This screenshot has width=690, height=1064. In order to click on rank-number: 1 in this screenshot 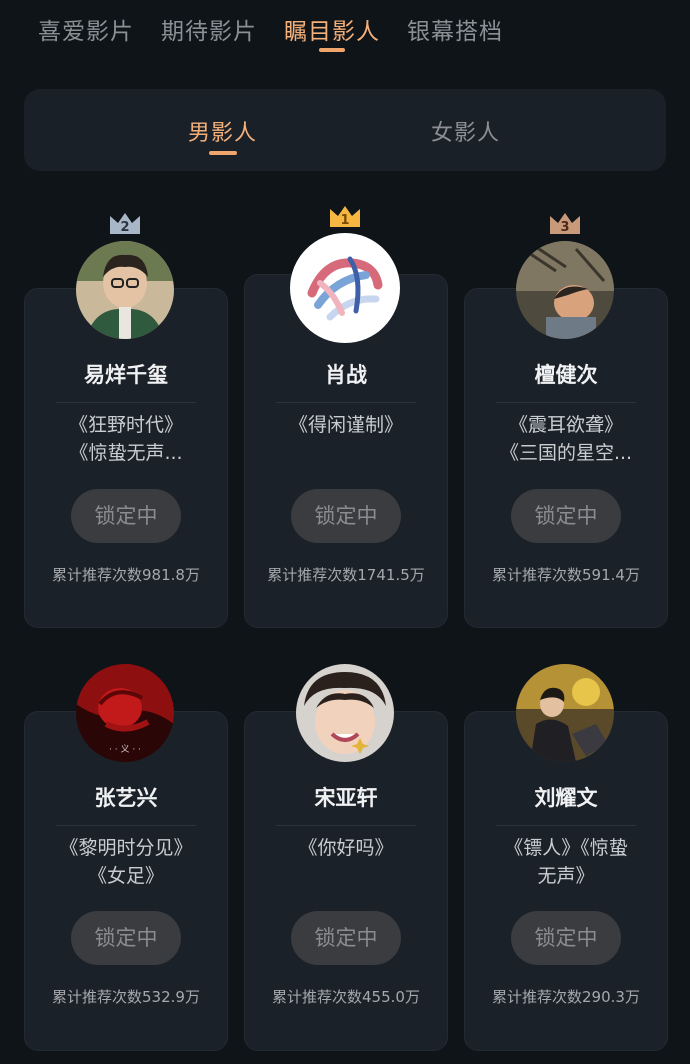, I will do `click(344, 220)`.